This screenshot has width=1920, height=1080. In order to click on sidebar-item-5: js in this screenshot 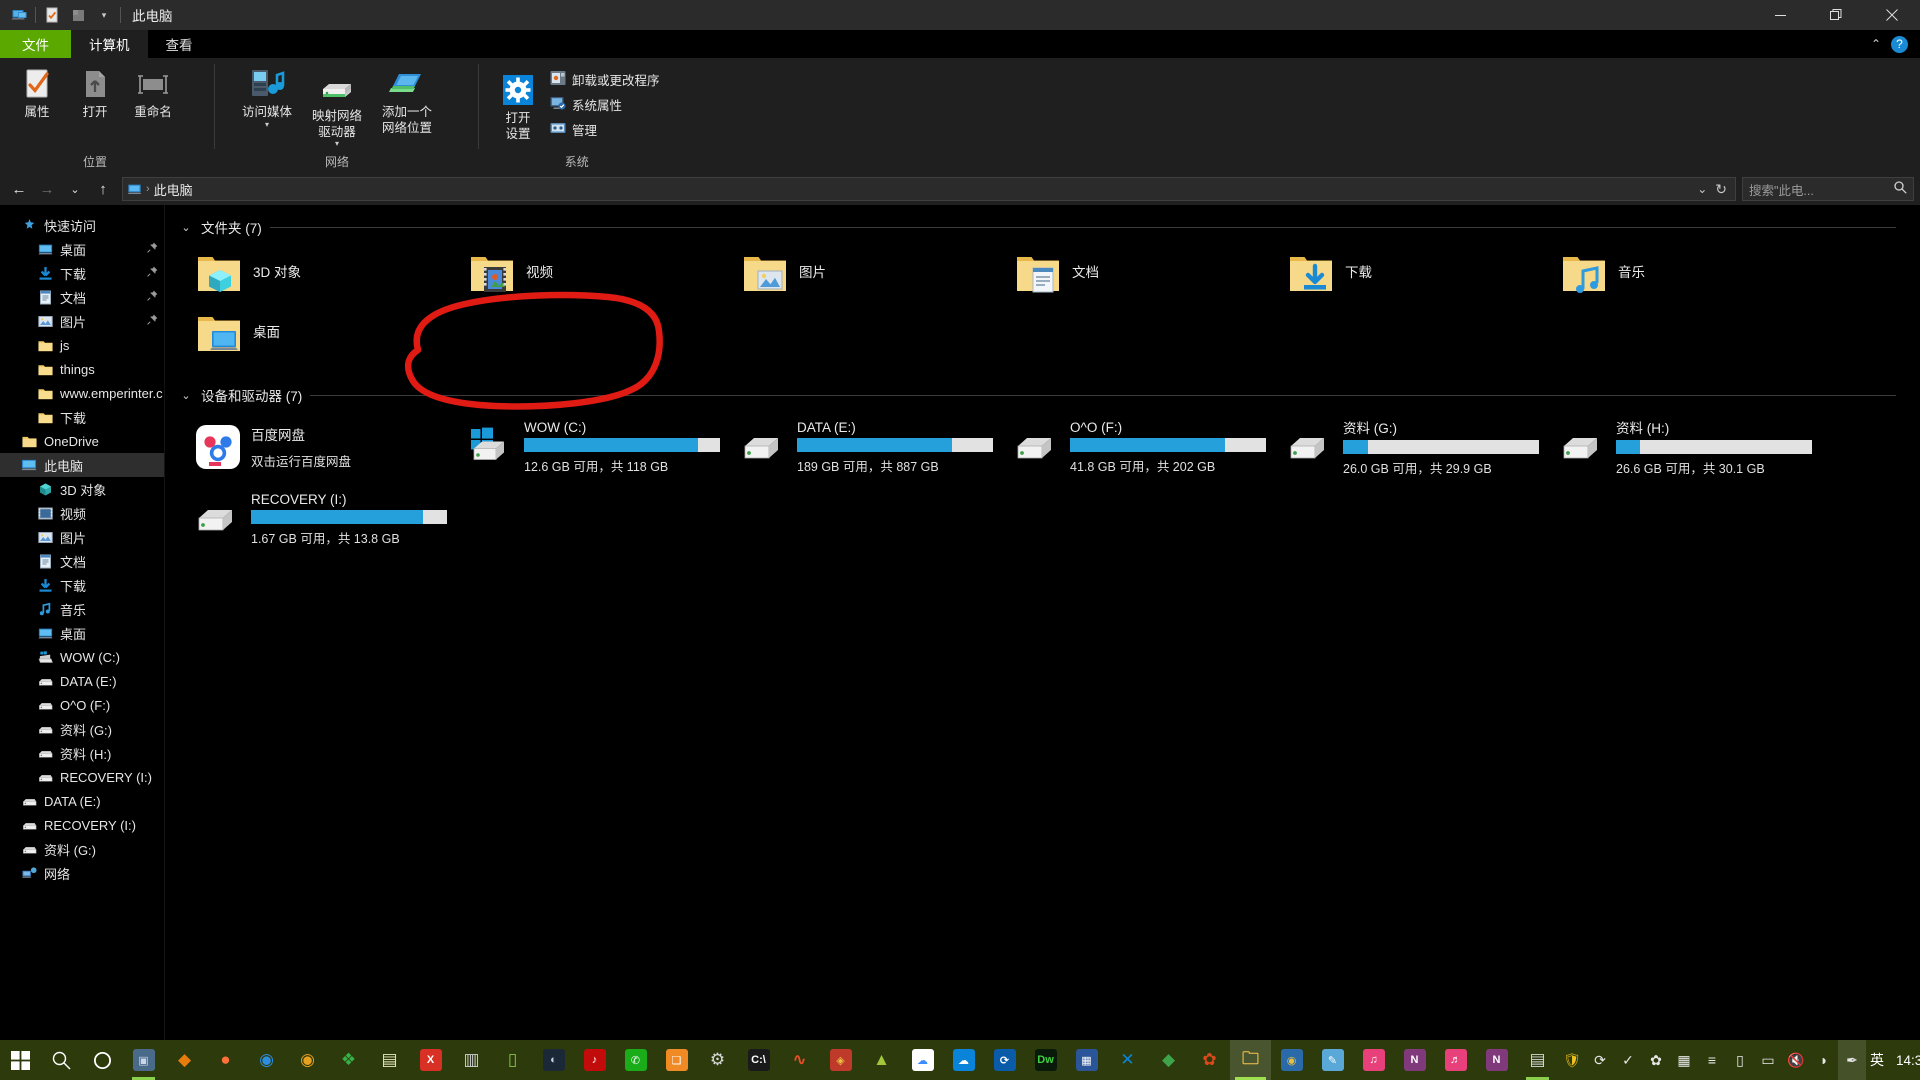, I will do `click(82, 345)`.